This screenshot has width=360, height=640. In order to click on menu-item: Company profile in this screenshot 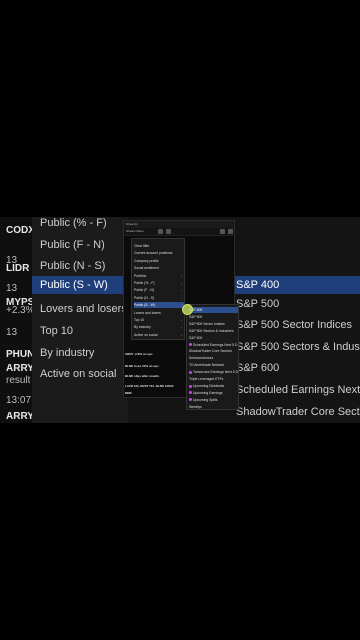, I will do `click(159, 261)`.